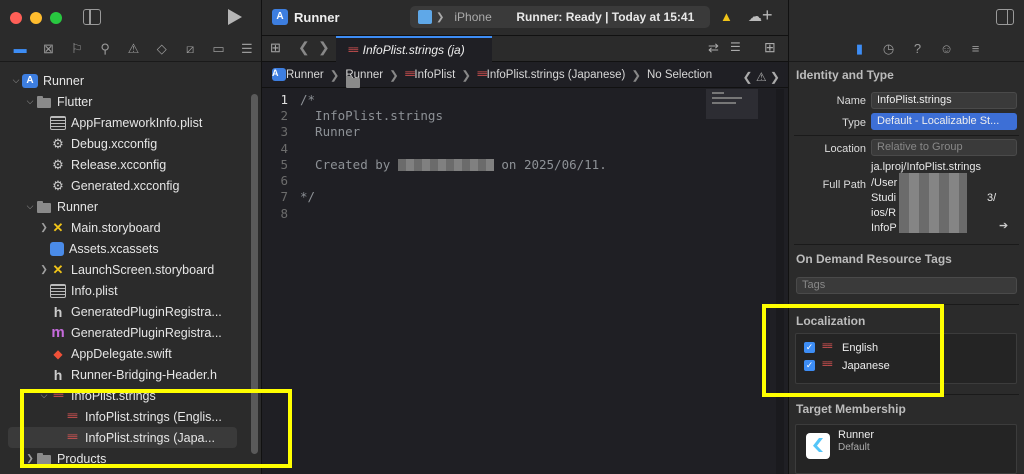 The height and width of the screenshot is (474, 1024). I want to click on forward-icon: ❯, so click(324, 47).